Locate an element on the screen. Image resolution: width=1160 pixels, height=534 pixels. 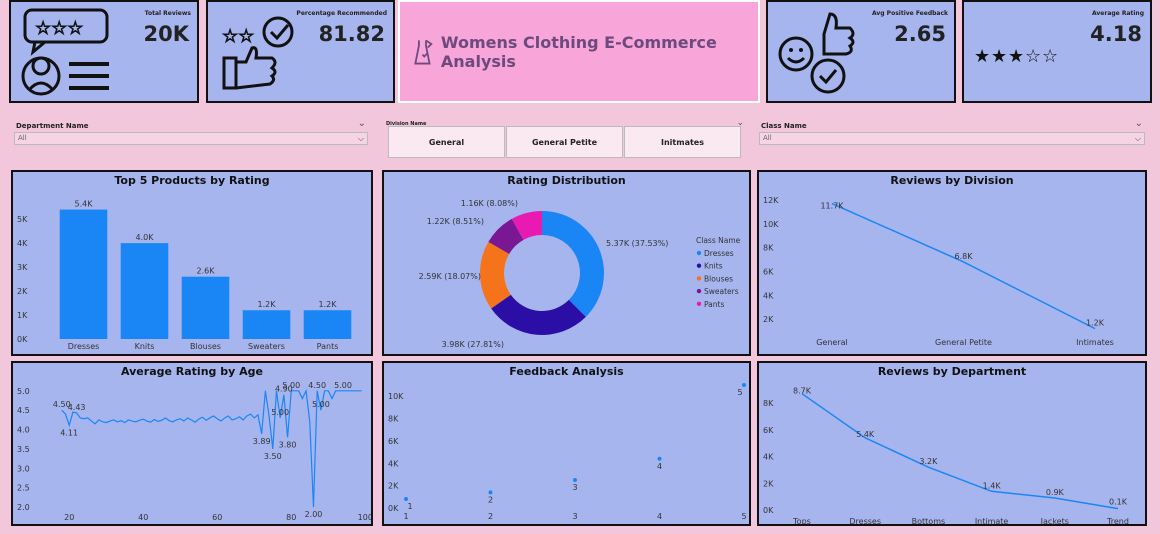
department-slicer: Department Name ⌄ All ⌵ is located at coordinates (191, 133).